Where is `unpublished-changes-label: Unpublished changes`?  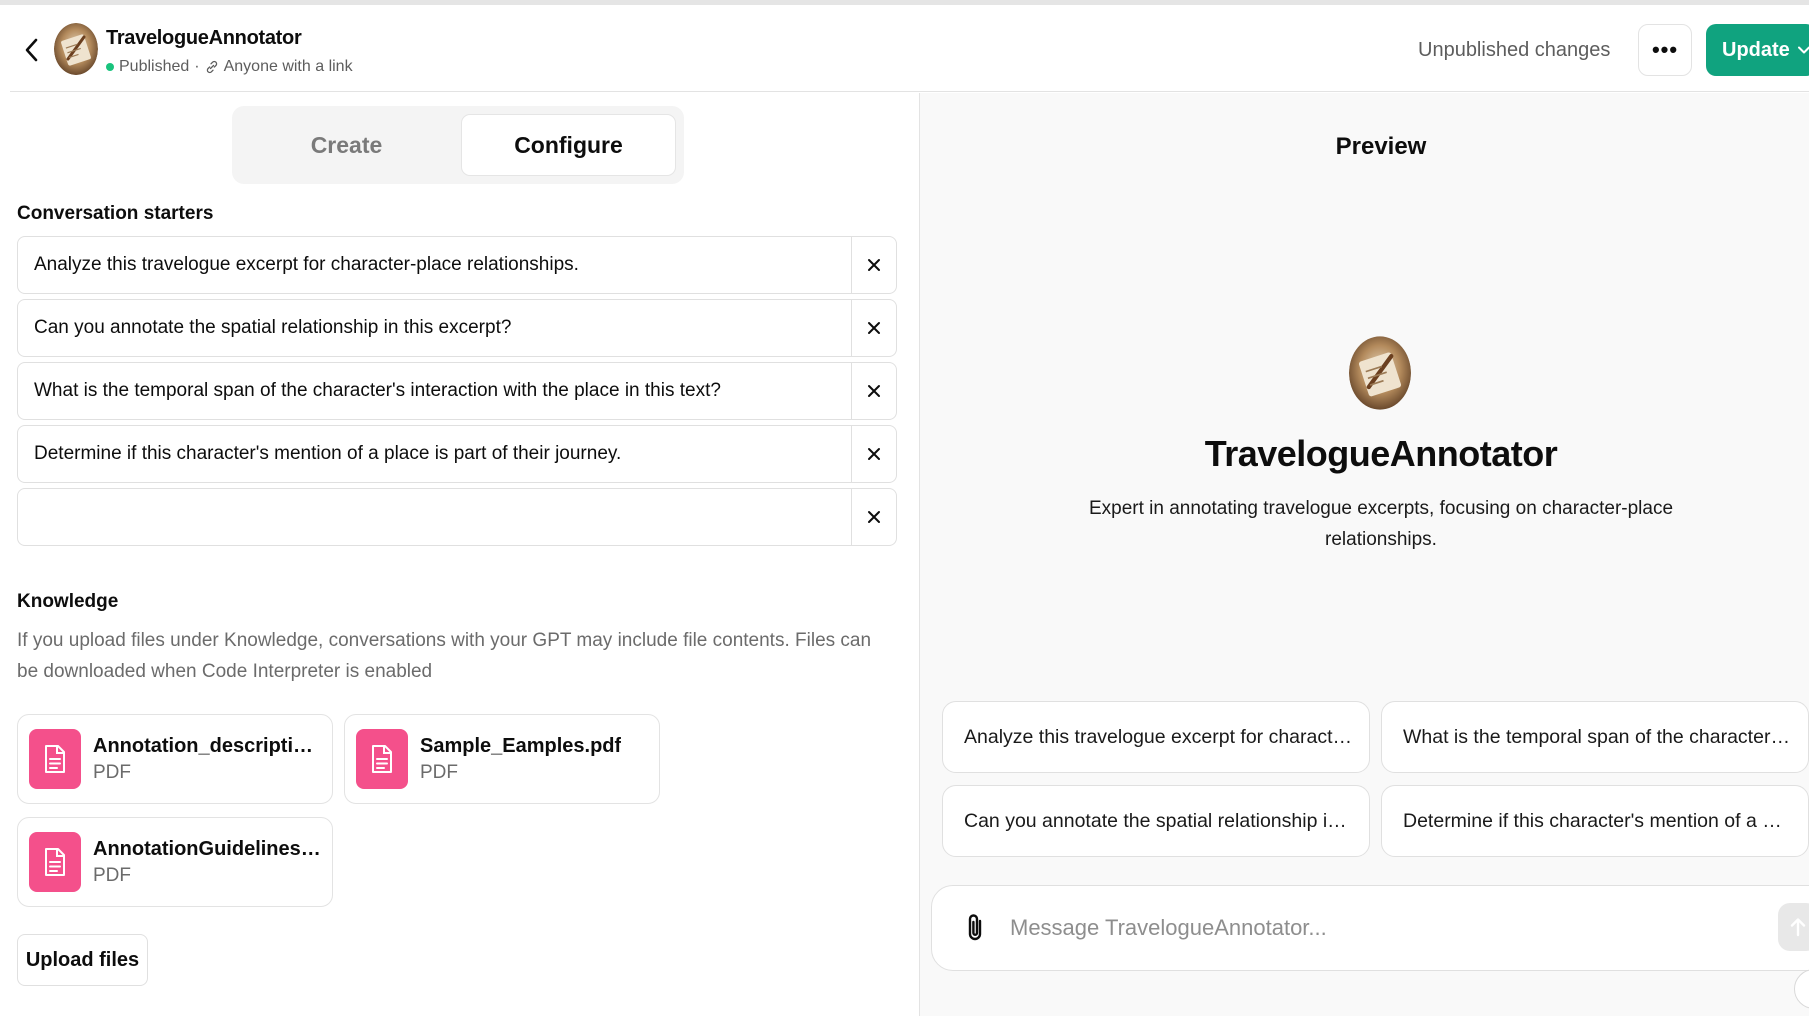
unpublished-changes-label: Unpublished changes is located at coordinates (1514, 50).